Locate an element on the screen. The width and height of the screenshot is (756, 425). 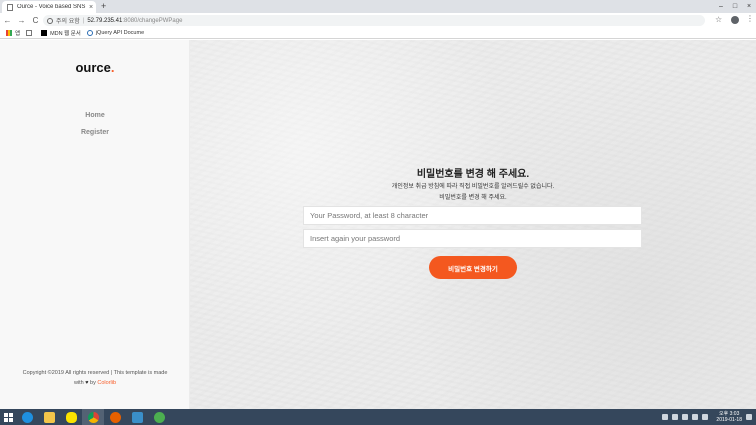
taskbar-app is located at coordinates (159, 417).